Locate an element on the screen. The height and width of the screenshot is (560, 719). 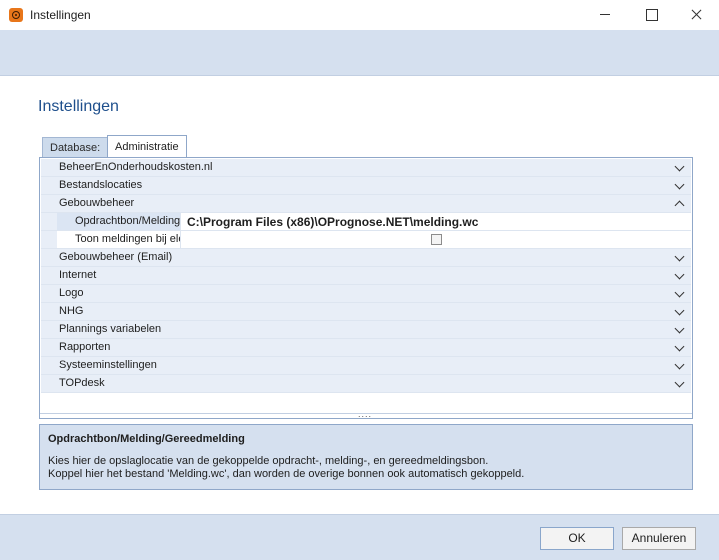
property-name: Toon meldingen bij elementen is located at coordinates (127, 239).